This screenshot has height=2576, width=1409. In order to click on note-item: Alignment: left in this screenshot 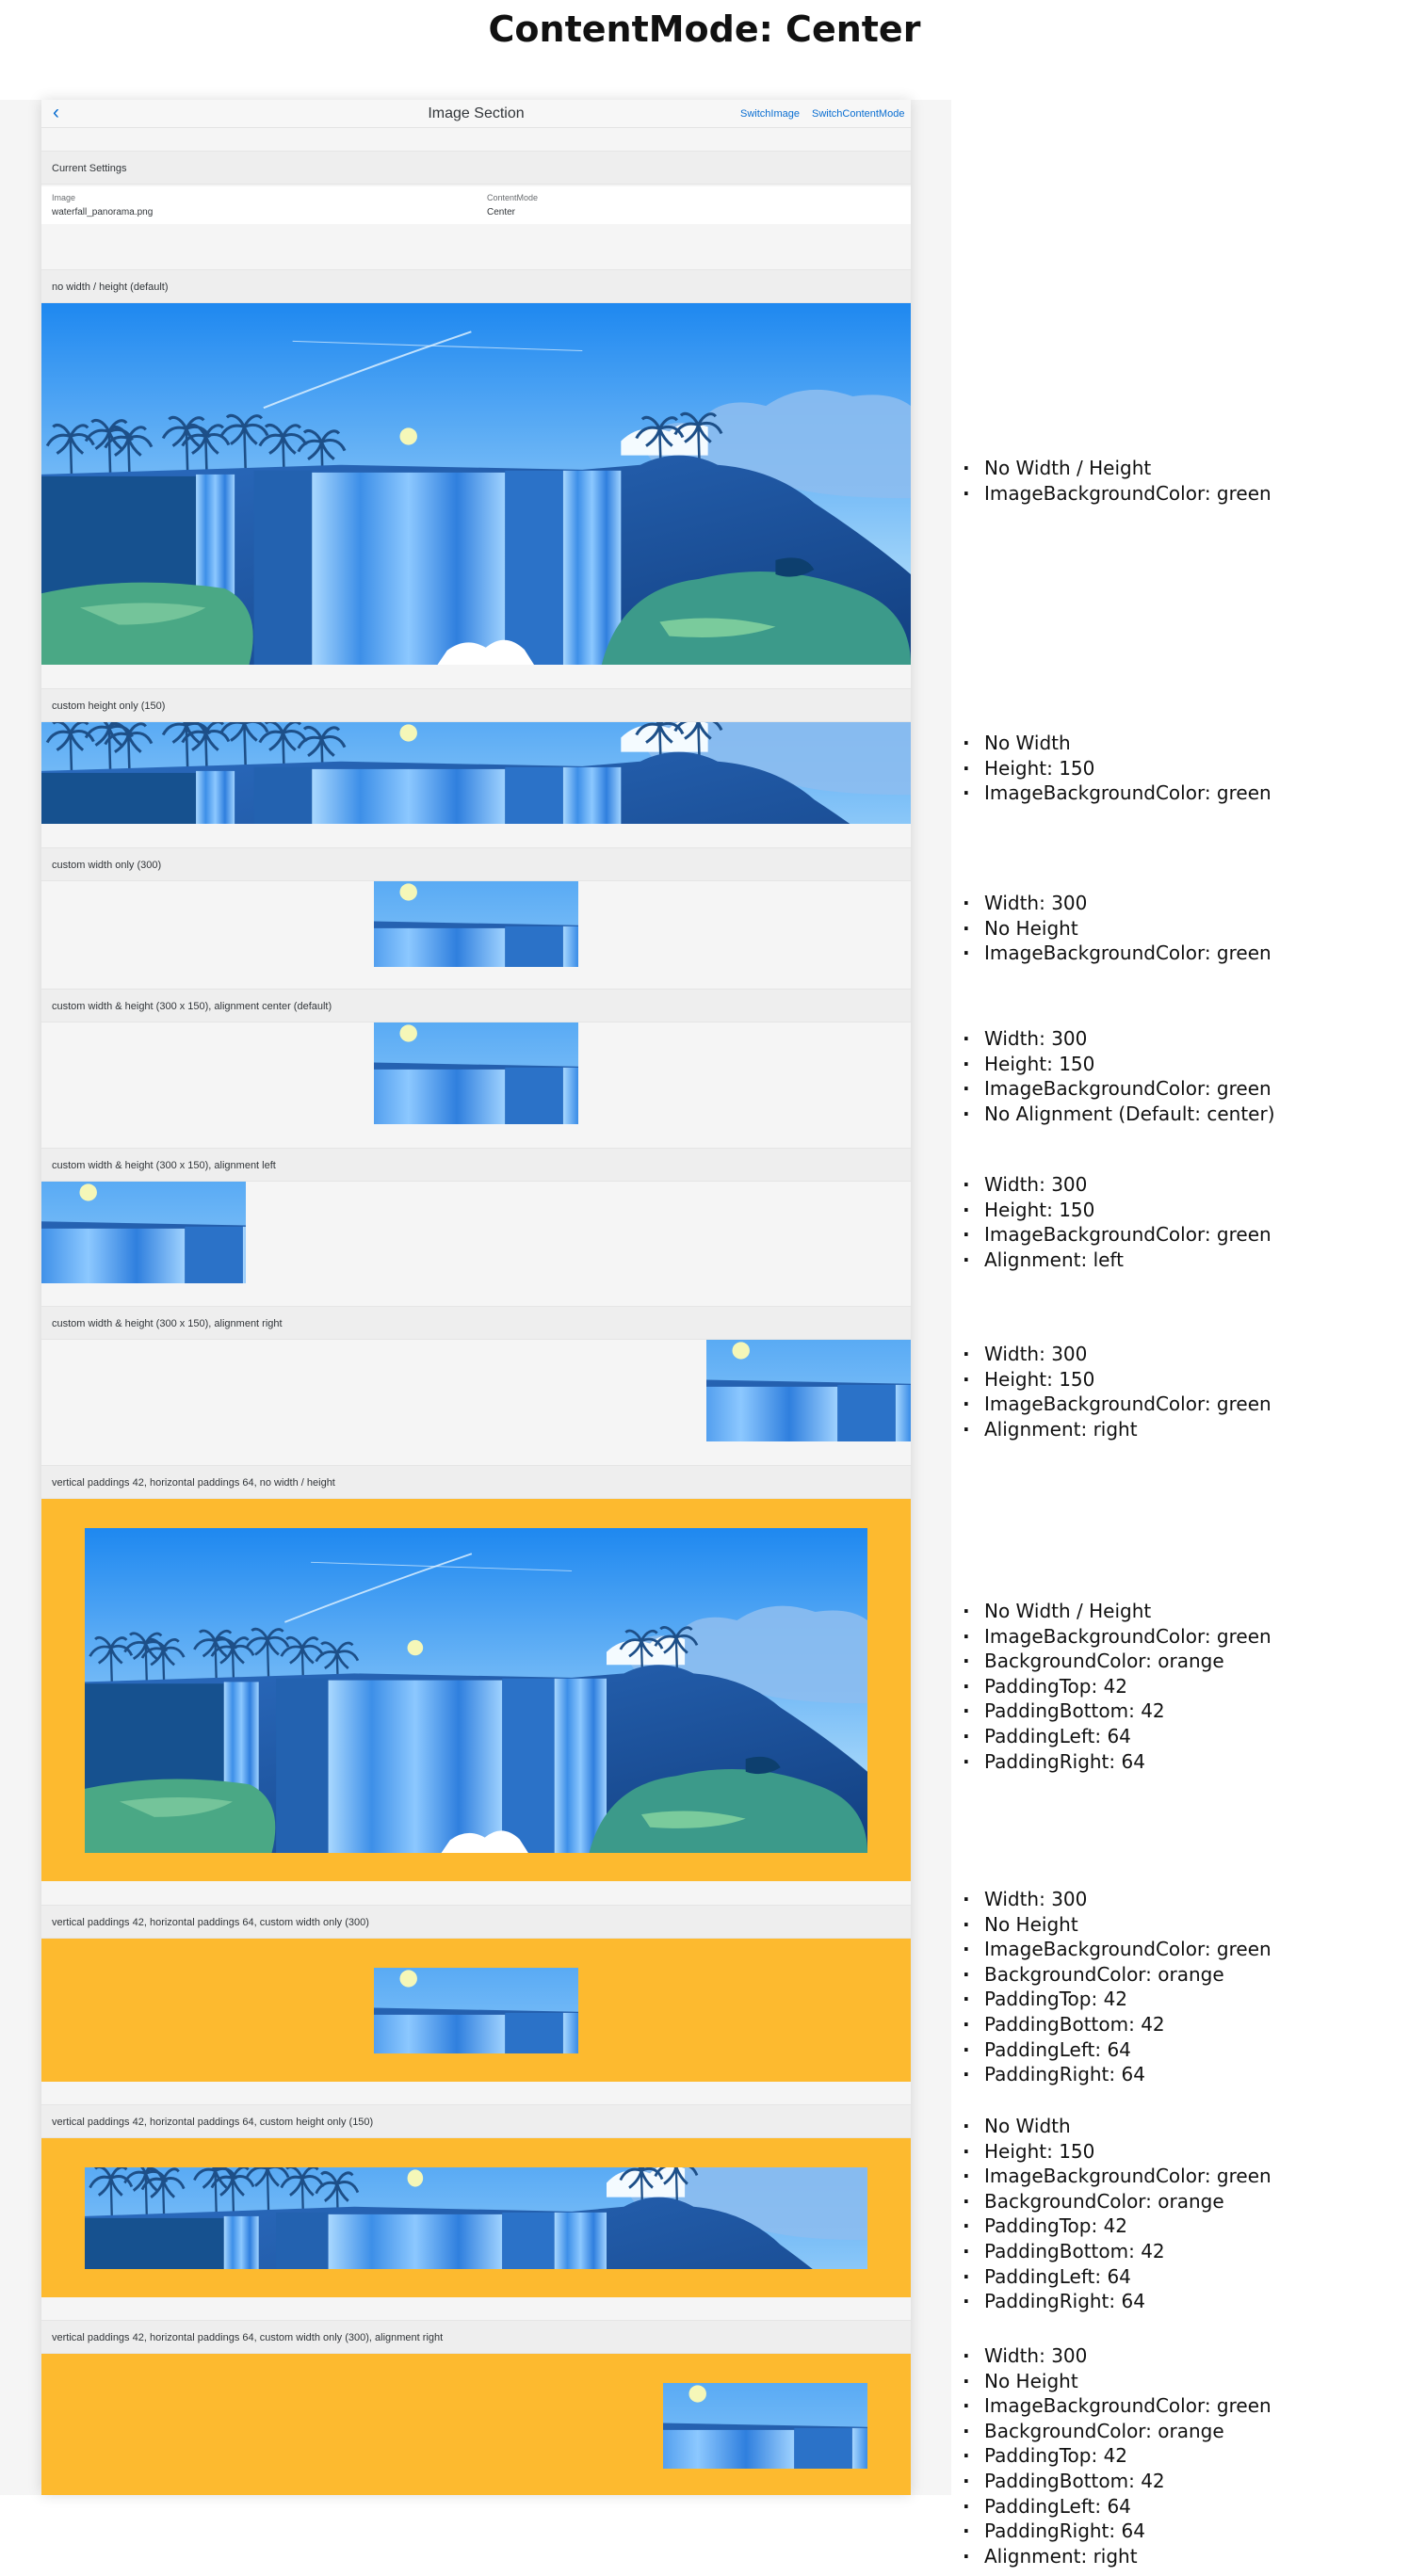, I will do `click(1177, 1260)`.